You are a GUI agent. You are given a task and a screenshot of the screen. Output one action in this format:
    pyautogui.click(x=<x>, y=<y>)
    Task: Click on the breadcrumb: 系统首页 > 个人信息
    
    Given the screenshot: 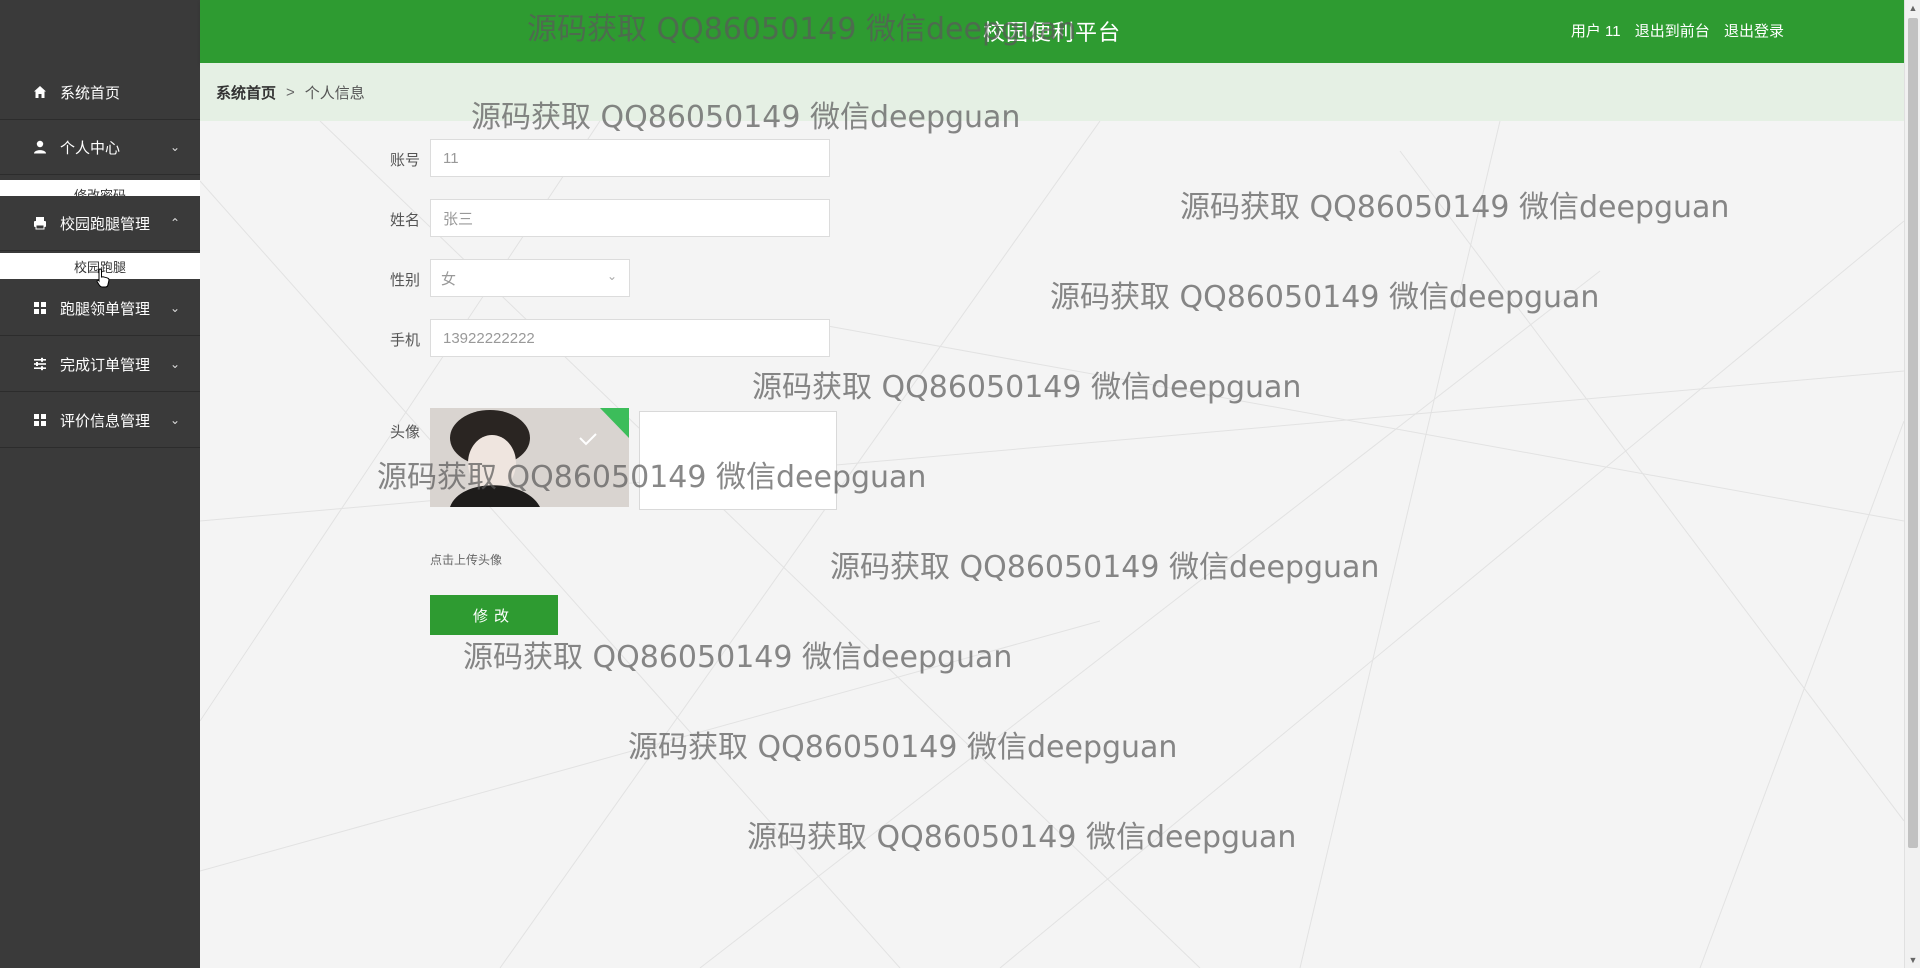 What is the action you would take?
    pyautogui.click(x=1052, y=92)
    